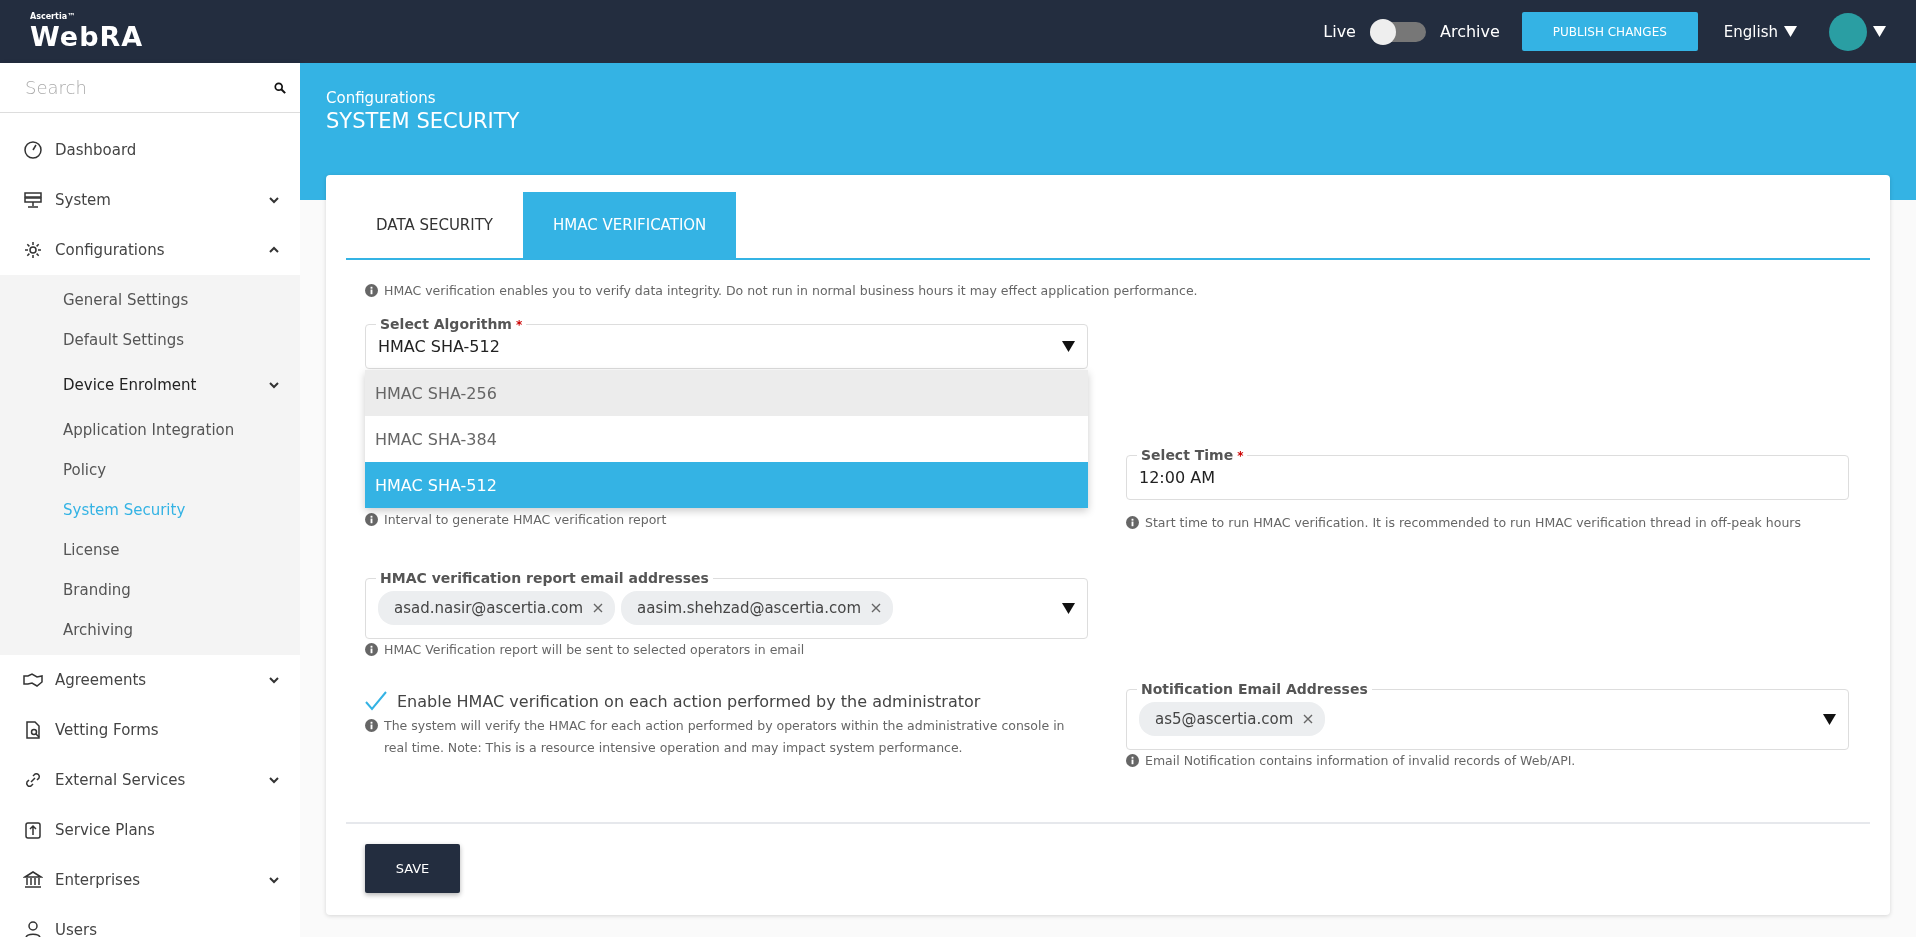 This screenshot has height=937, width=1916. I want to click on submenu-item: License, so click(150, 550).